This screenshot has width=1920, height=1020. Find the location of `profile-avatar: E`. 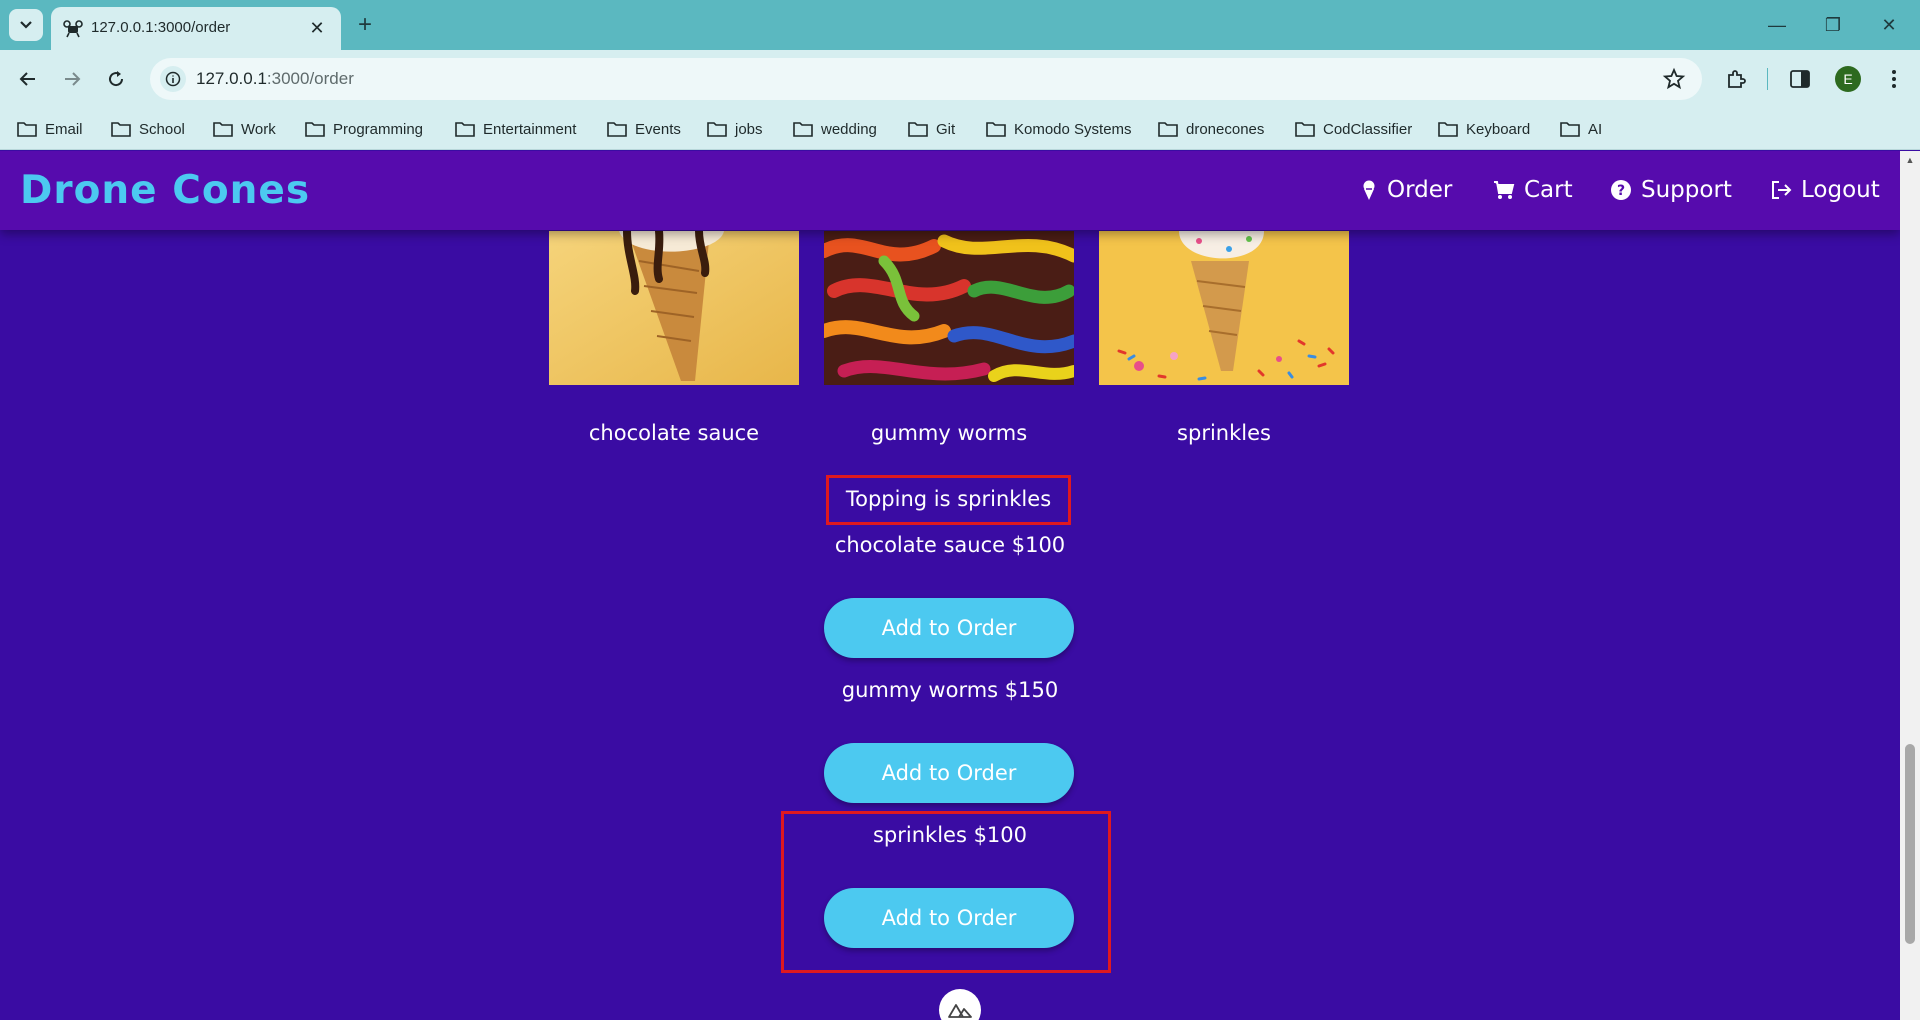

profile-avatar: E is located at coordinates (1848, 79).